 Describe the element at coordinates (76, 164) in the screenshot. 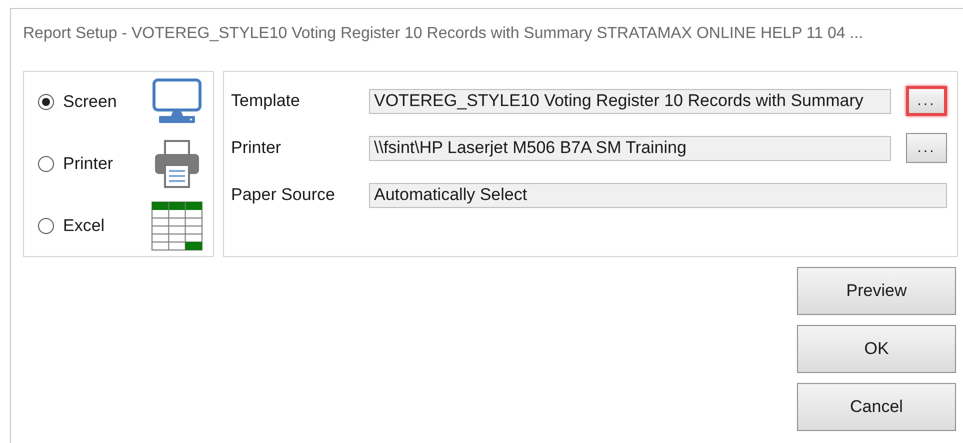

I see `radio-option: Printer` at that location.